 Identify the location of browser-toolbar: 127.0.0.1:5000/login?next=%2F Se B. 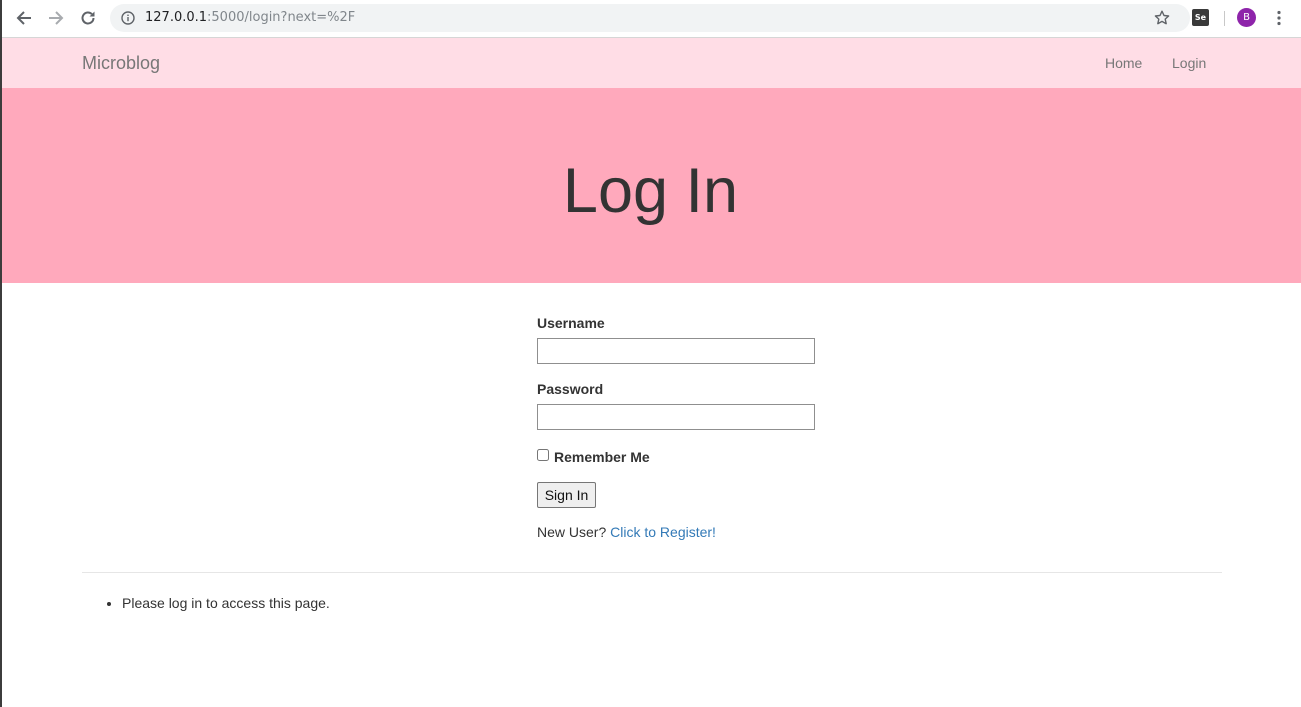
(650, 19).